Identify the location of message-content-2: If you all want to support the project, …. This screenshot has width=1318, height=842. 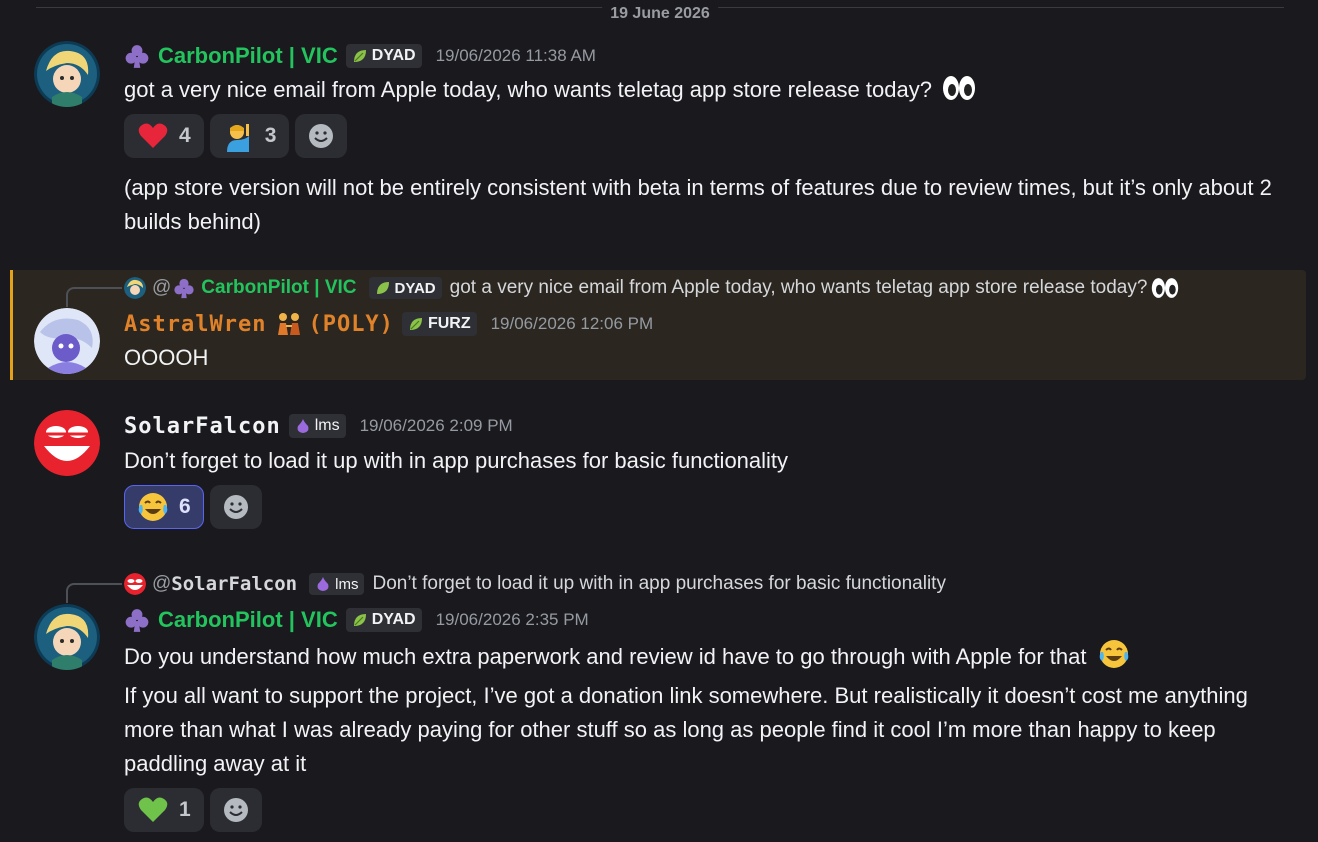
(686, 729).